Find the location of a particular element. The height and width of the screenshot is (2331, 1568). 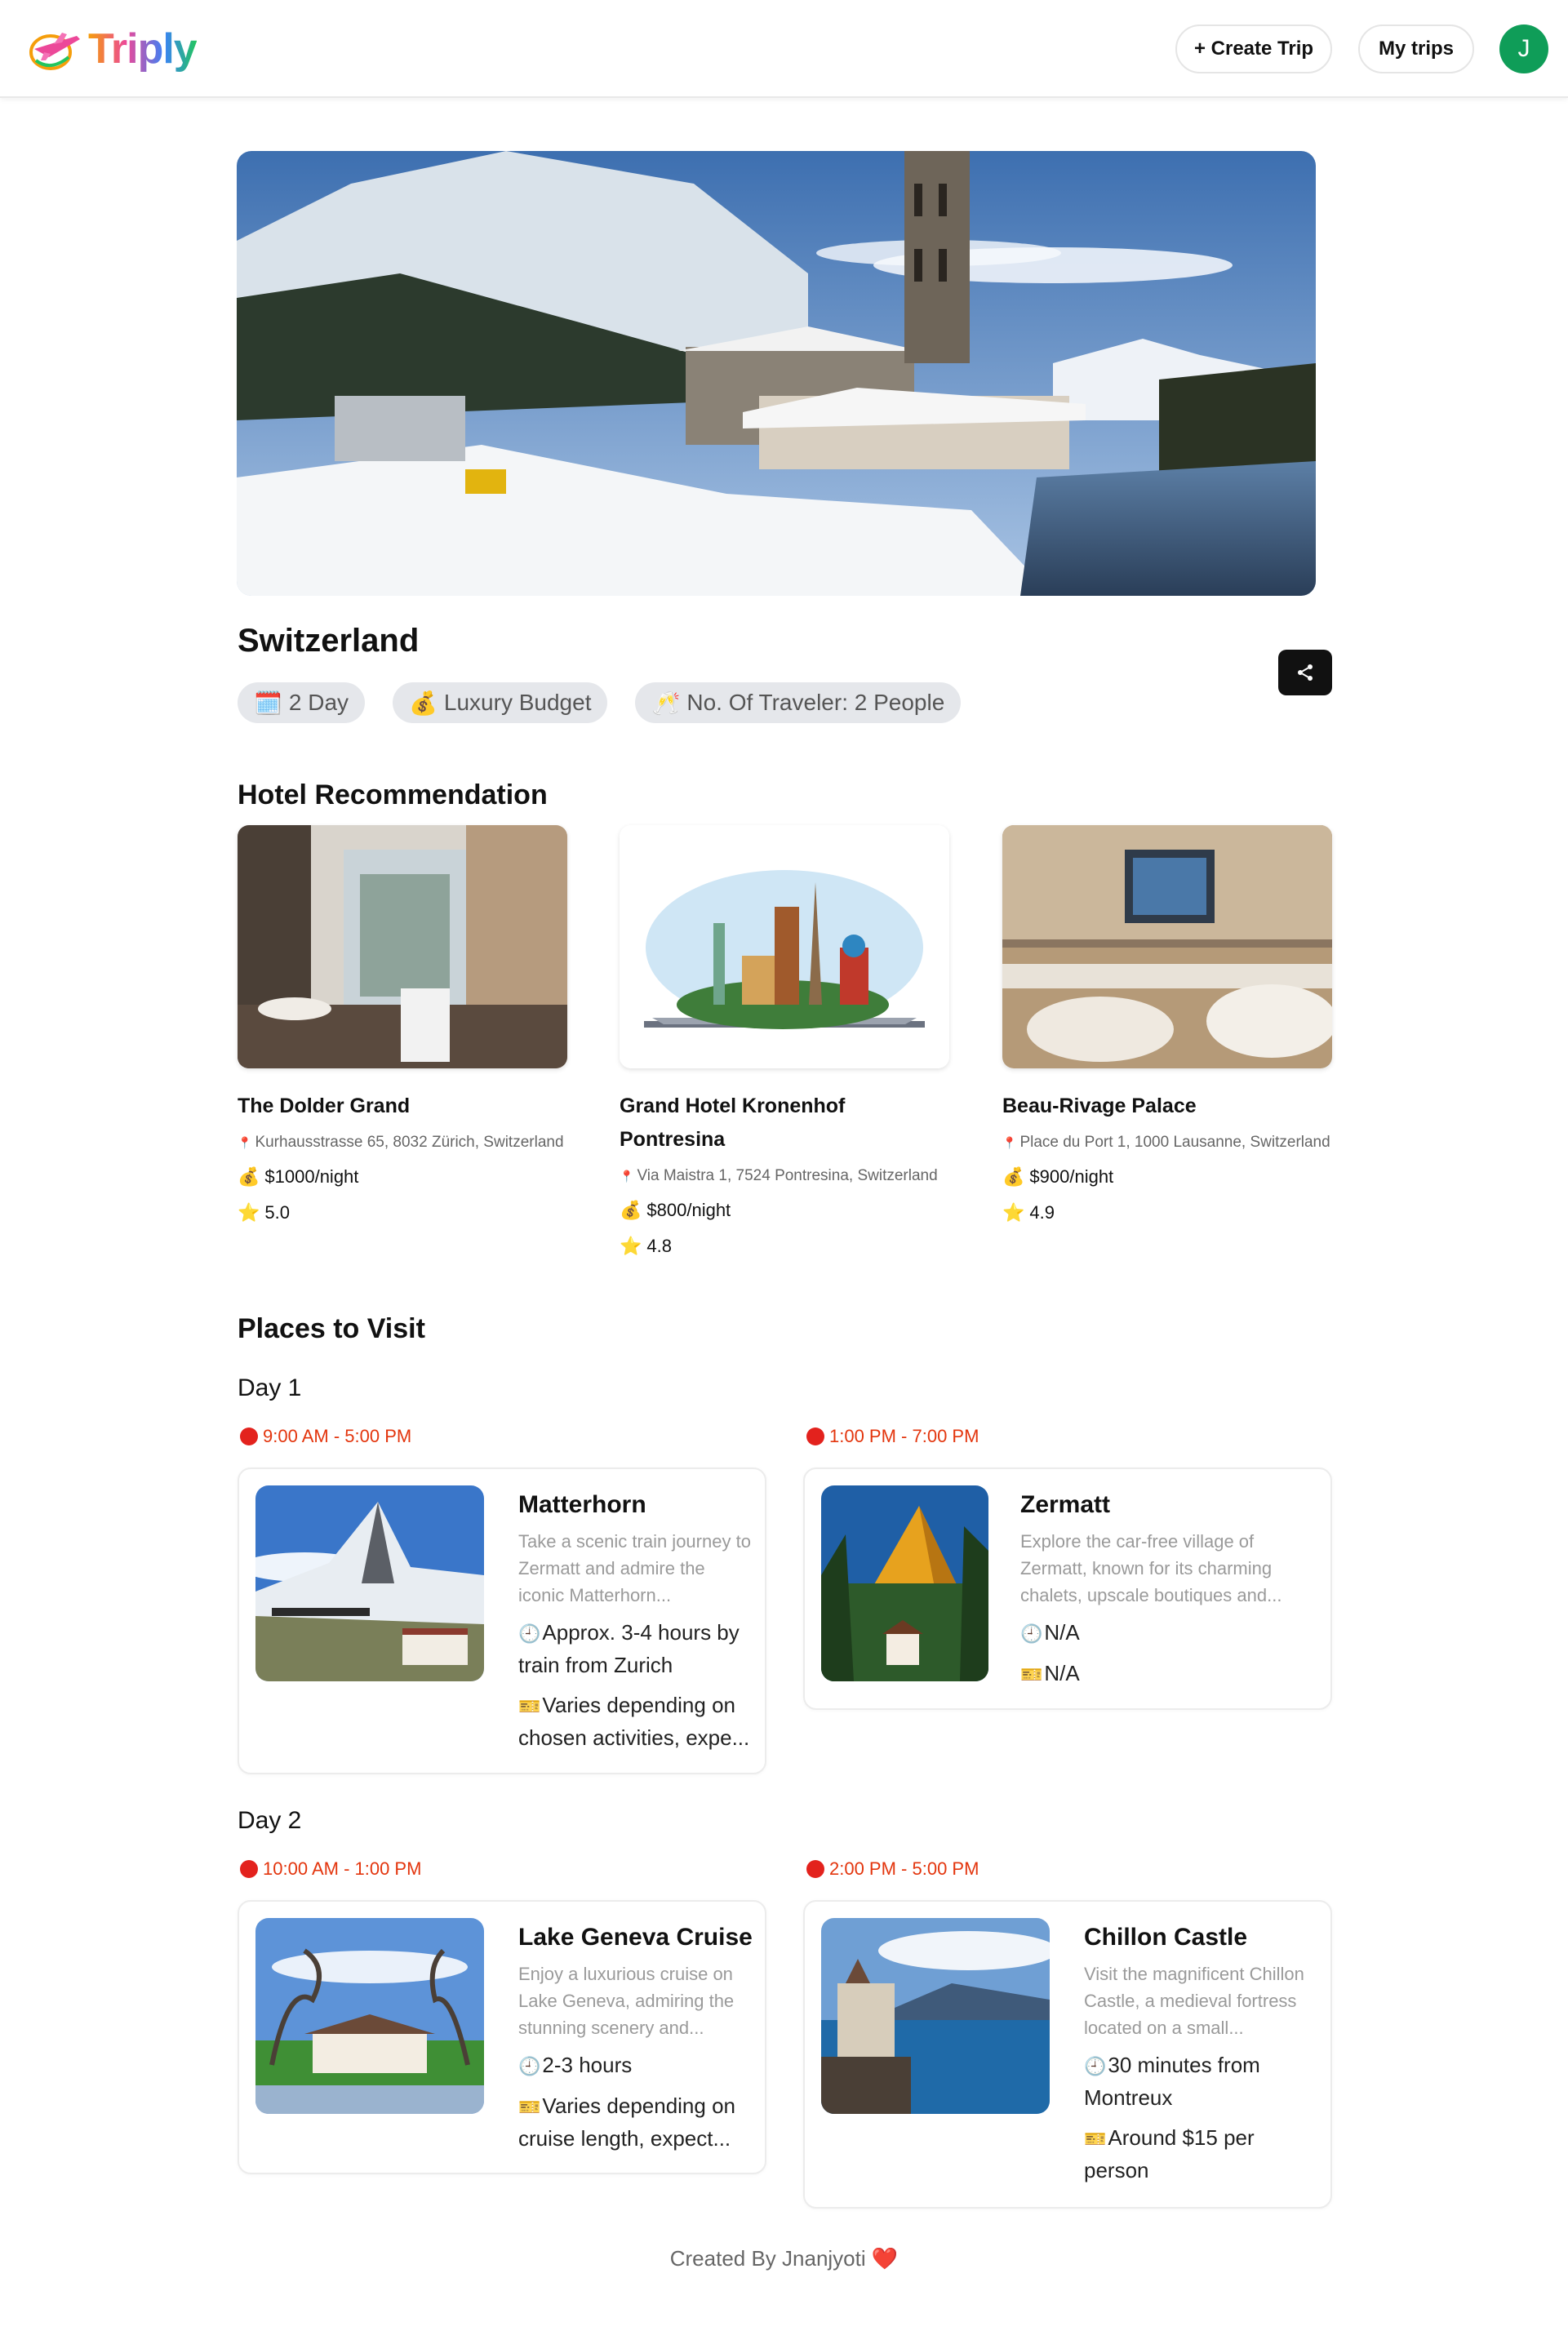

place-ticket: 🎫Around $15 per person is located at coordinates (1202, 2154).